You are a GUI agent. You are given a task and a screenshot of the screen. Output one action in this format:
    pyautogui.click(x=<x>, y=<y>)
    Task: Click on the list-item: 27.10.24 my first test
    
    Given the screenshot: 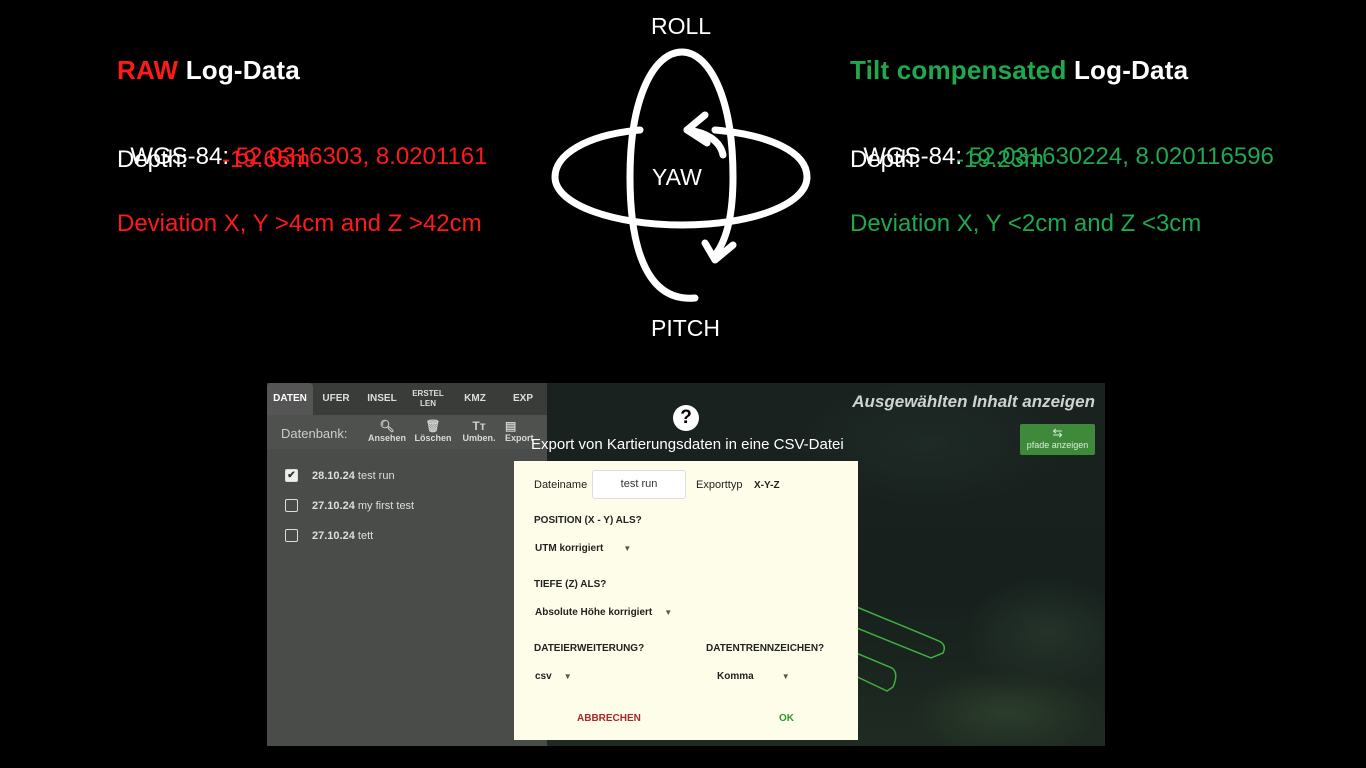 What is the action you would take?
    pyautogui.click(x=349, y=505)
    